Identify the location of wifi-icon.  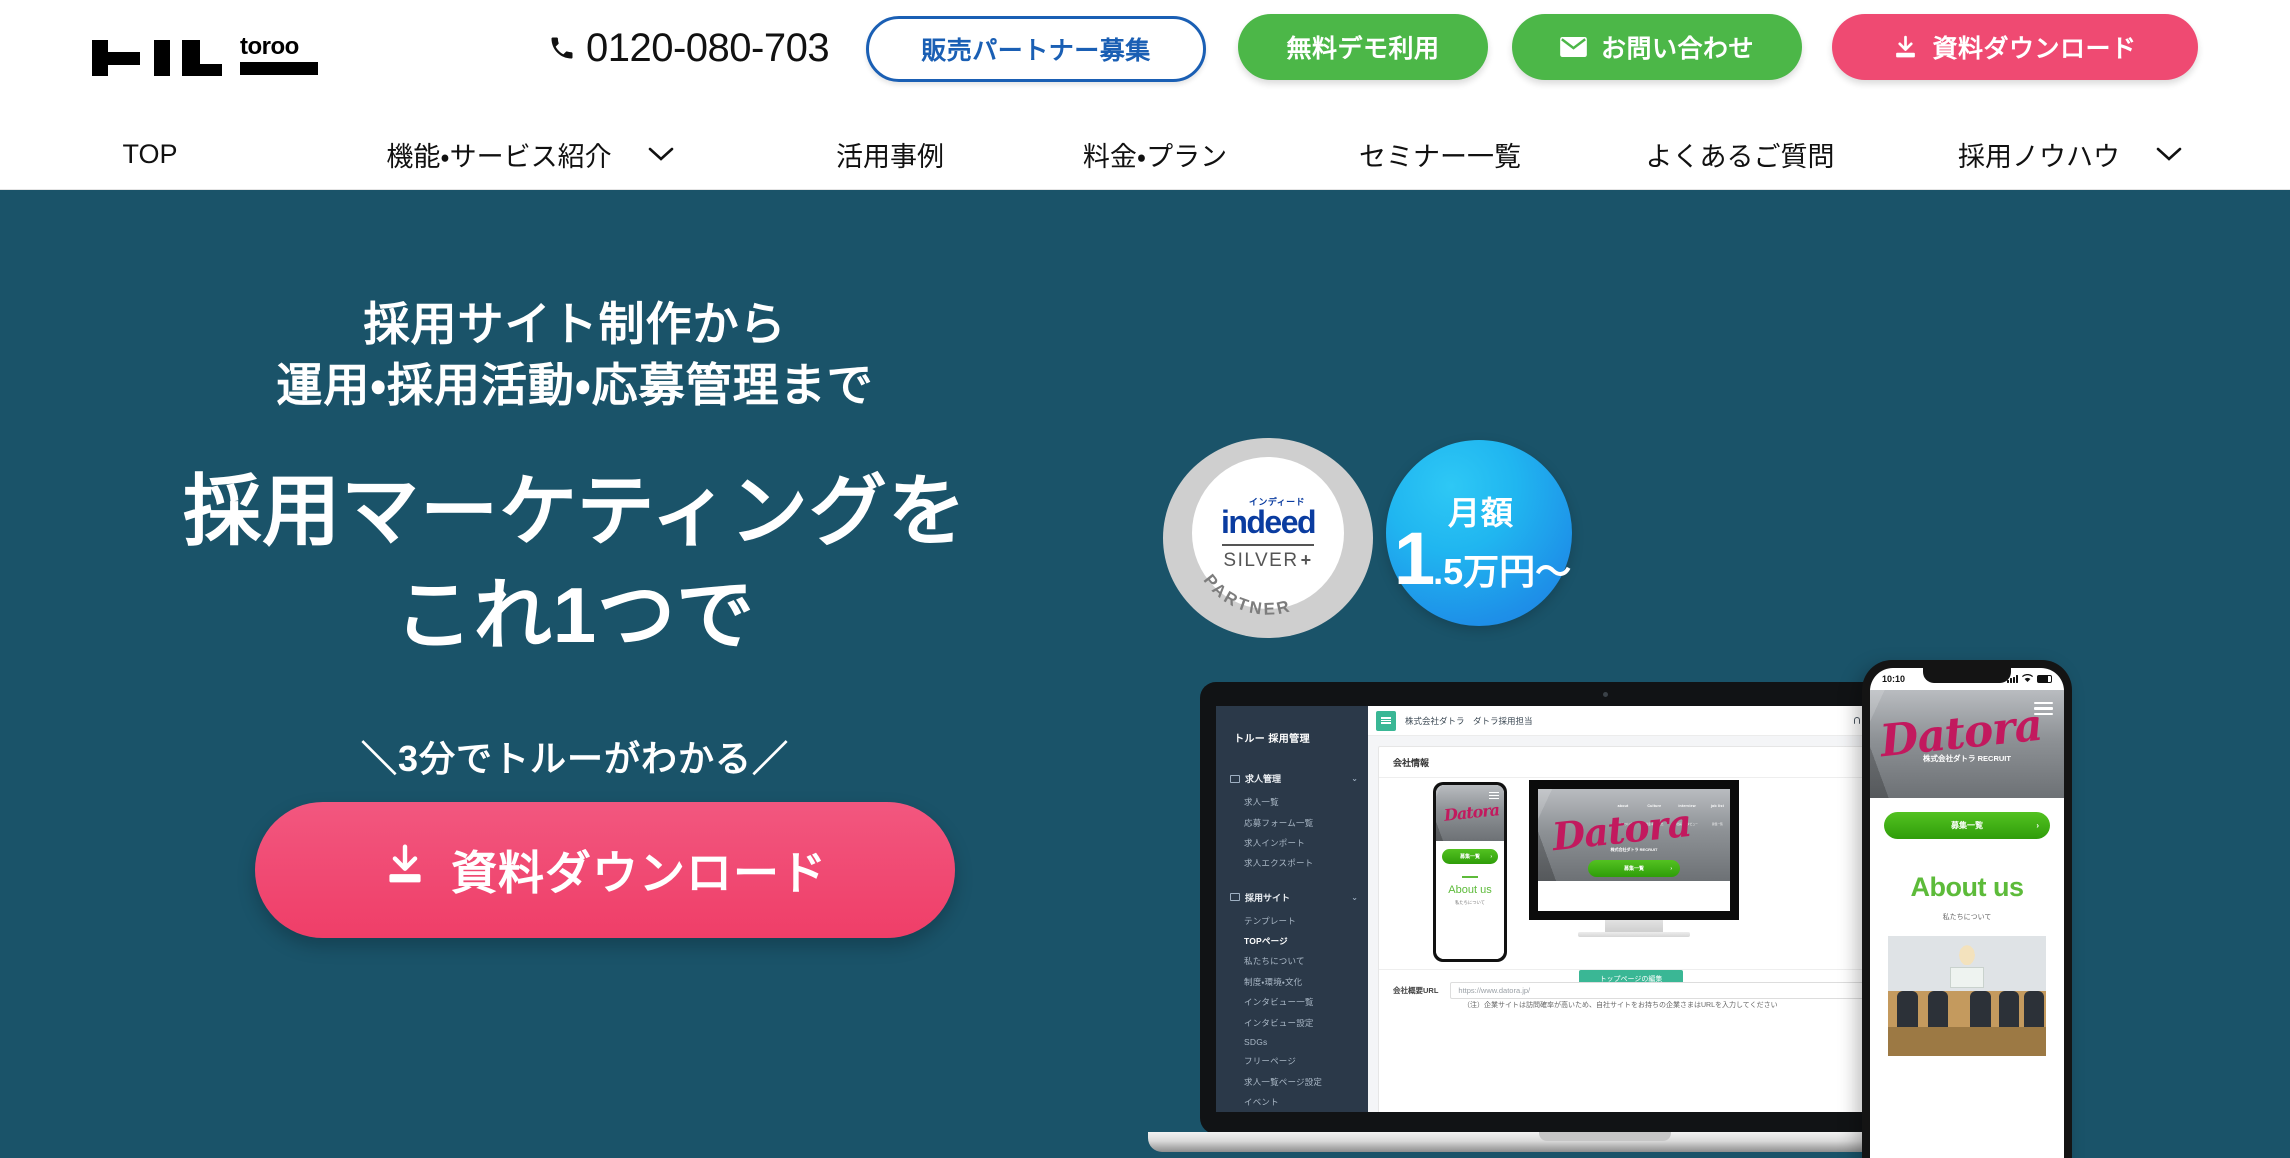
(2027, 679).